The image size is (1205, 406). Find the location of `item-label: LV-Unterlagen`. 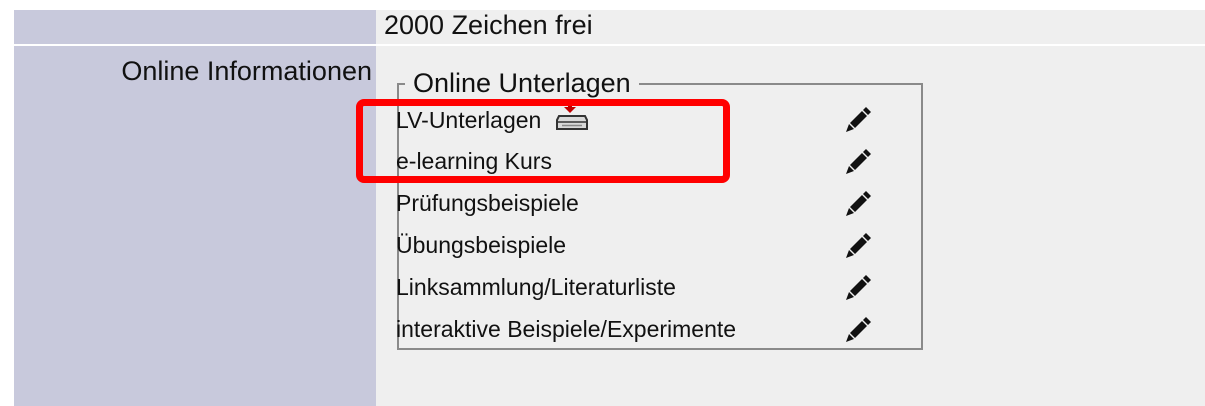

item-label: LV-Unterlagen is located at coordinates (468, 120).